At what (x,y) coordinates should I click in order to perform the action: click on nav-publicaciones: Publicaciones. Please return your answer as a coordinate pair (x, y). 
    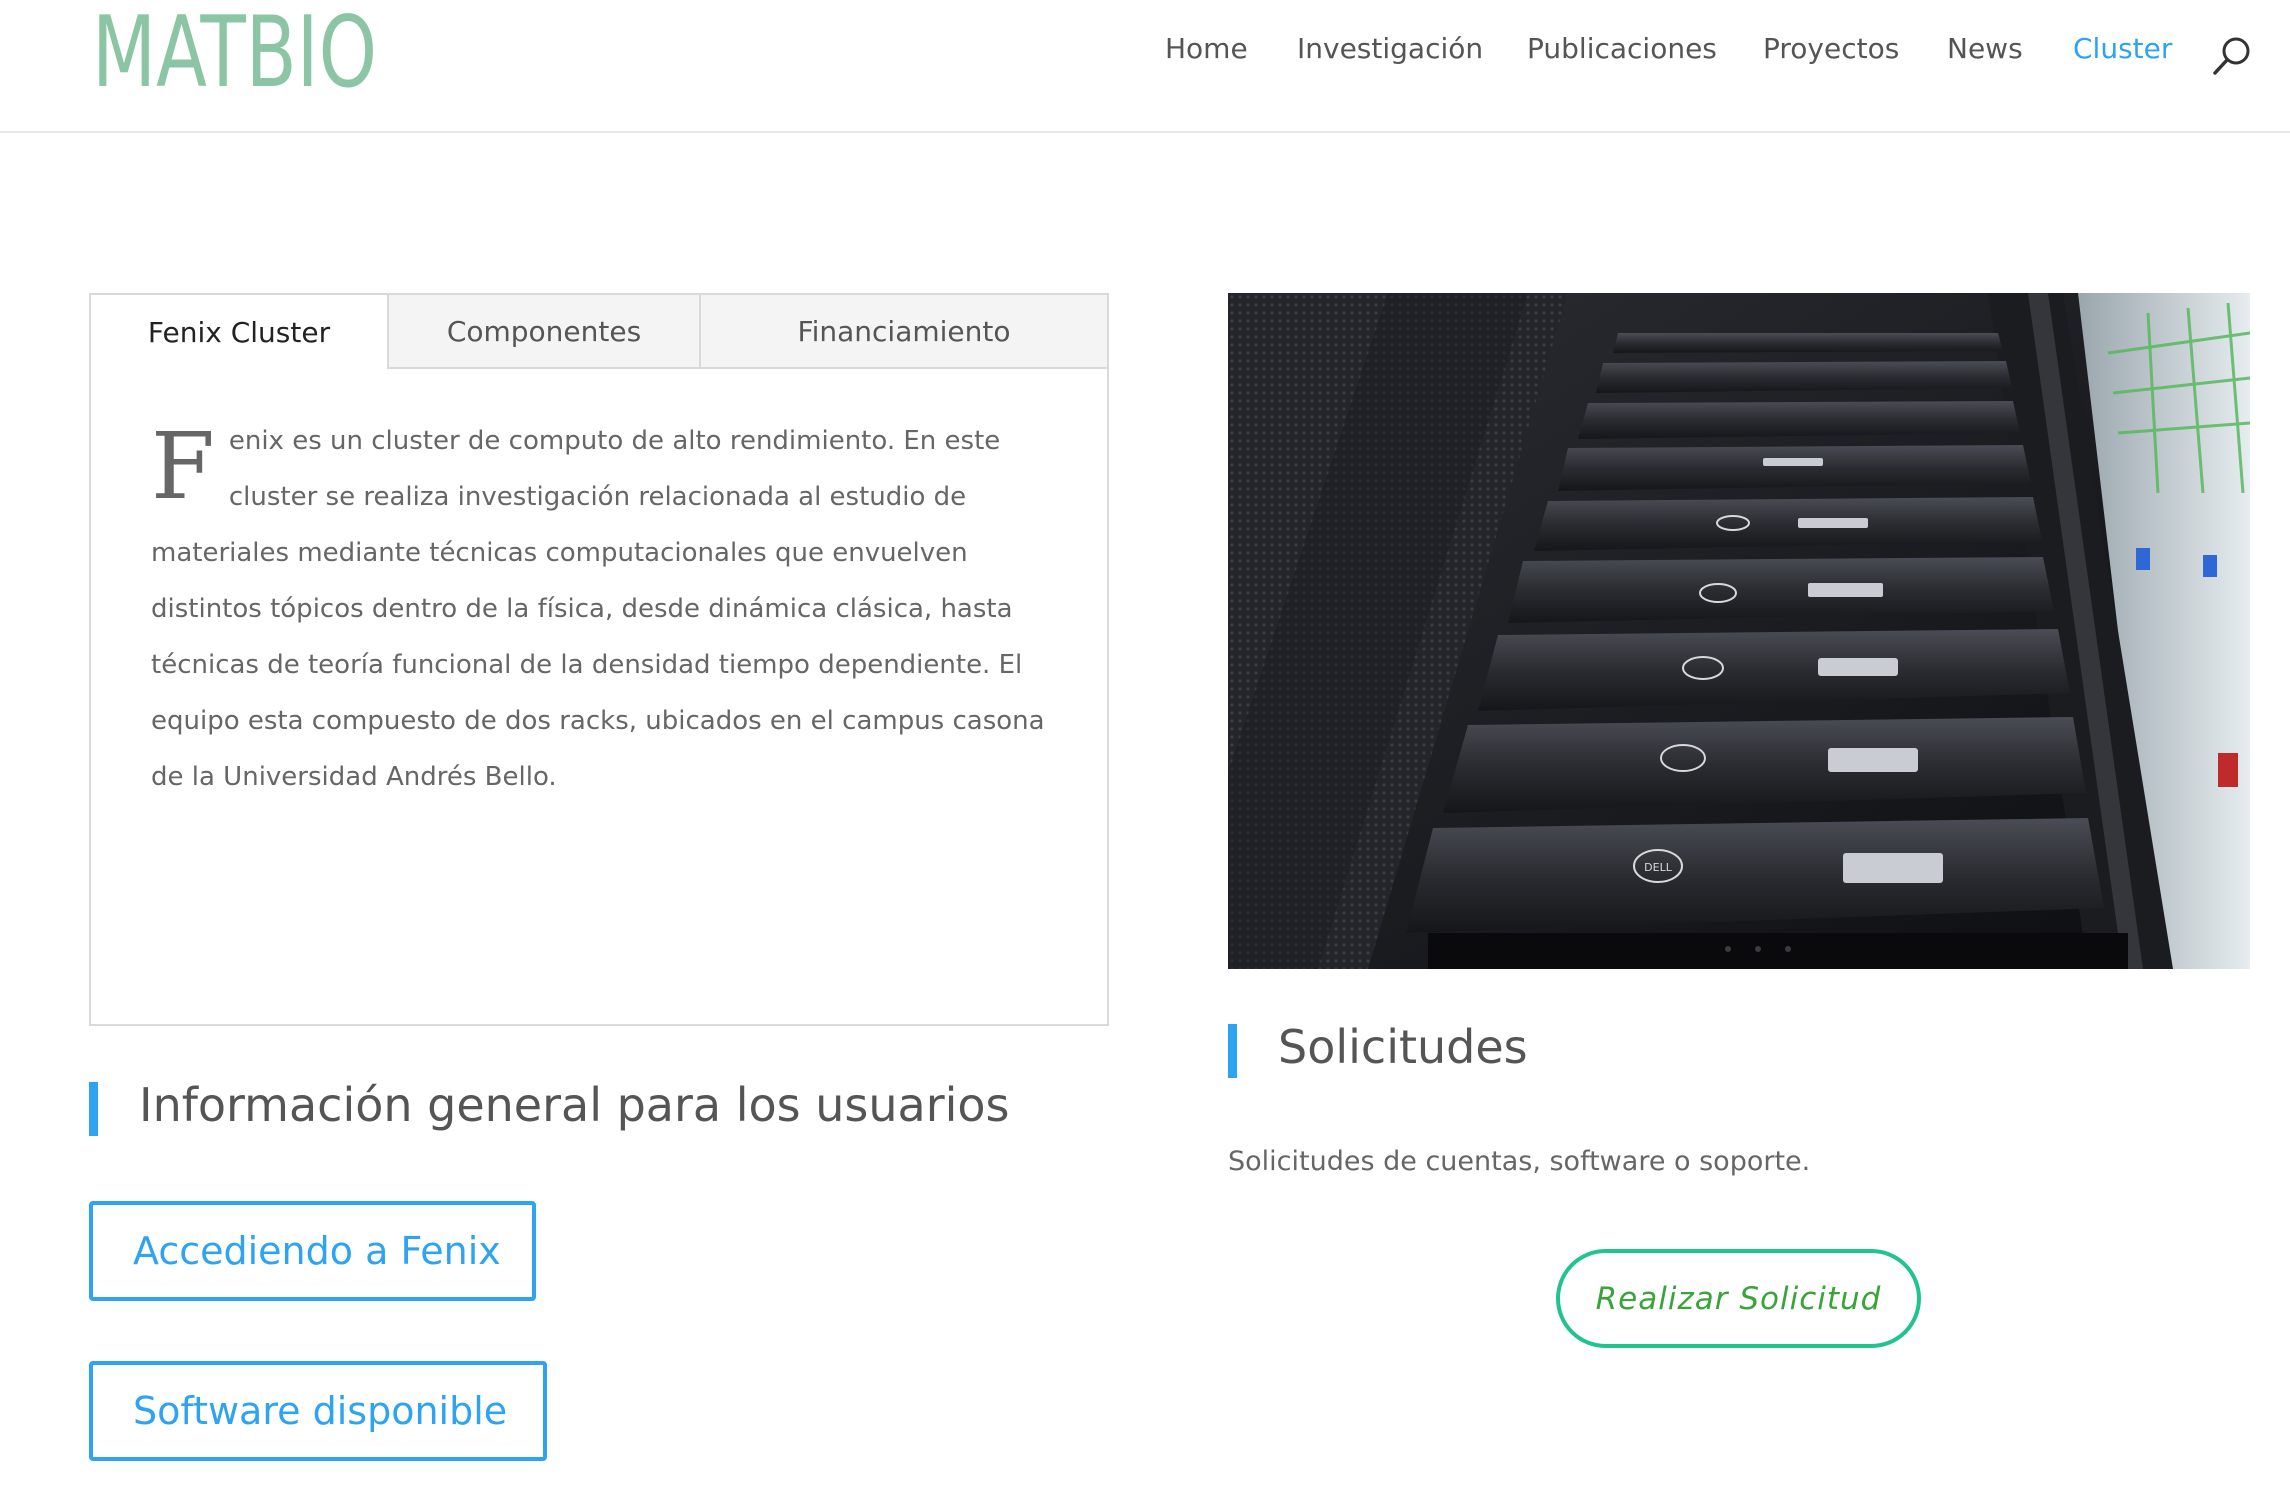
    Looking at the image, I should click on (1622, 48).